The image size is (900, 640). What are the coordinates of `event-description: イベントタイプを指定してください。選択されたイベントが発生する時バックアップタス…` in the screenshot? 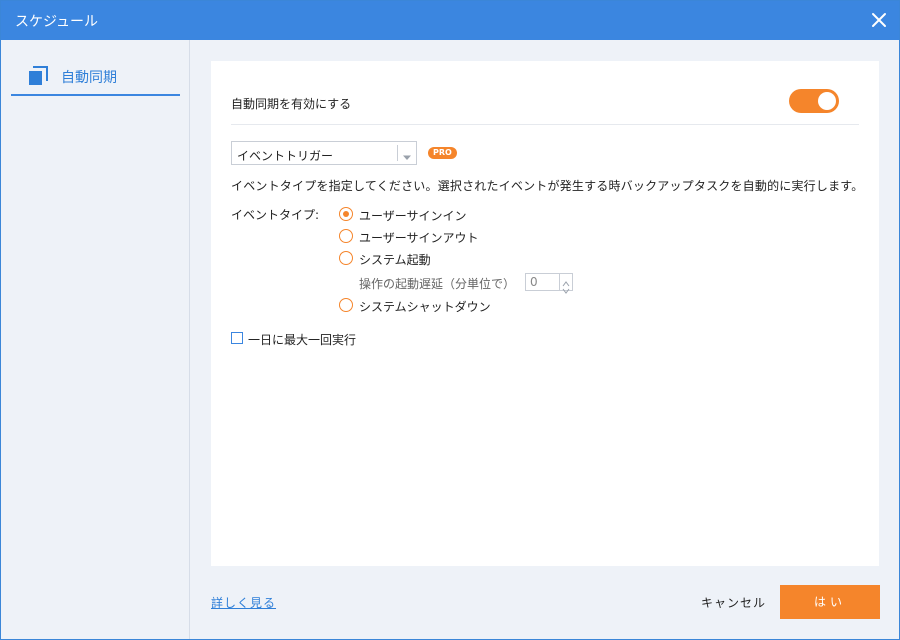 It's located at (547, 186).